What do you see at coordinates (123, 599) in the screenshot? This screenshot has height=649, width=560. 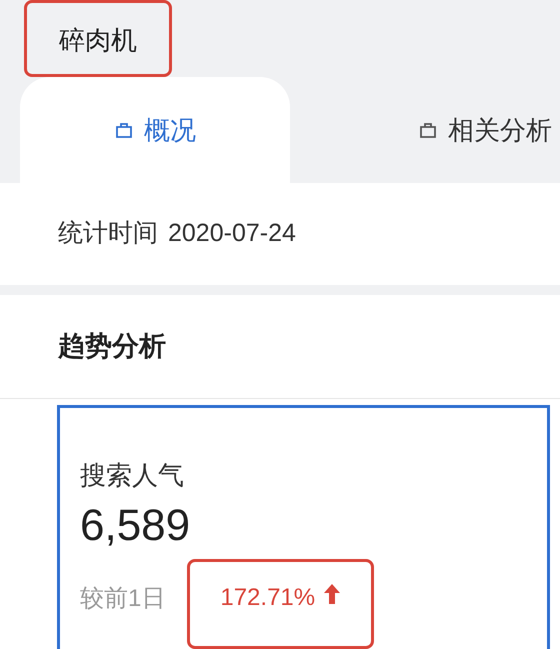 I see `compare-label: 较前1日` at bounding box center [123, 599].